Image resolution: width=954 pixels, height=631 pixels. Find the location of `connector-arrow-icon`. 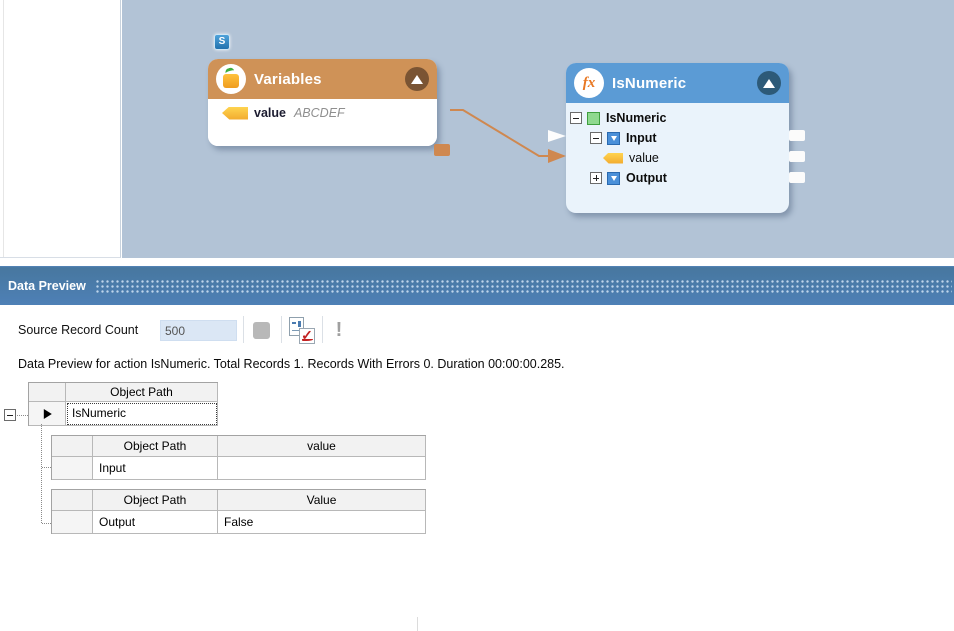

connector-arrow-icon is located at coordinates (557, 156).